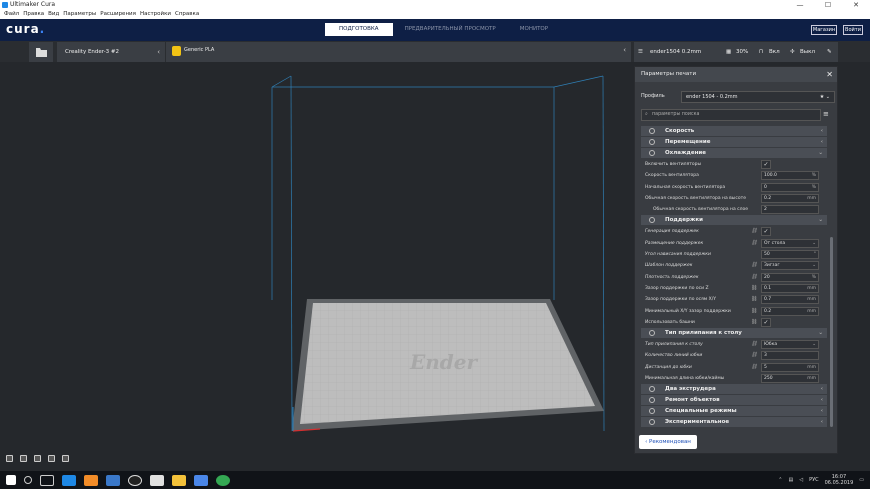 This screenshot has height=489, width=870. Describe the element at coordinates (734, 389) in the screenshot. I see `category-dual-extrusion: Два экструдера ‹` at that location.